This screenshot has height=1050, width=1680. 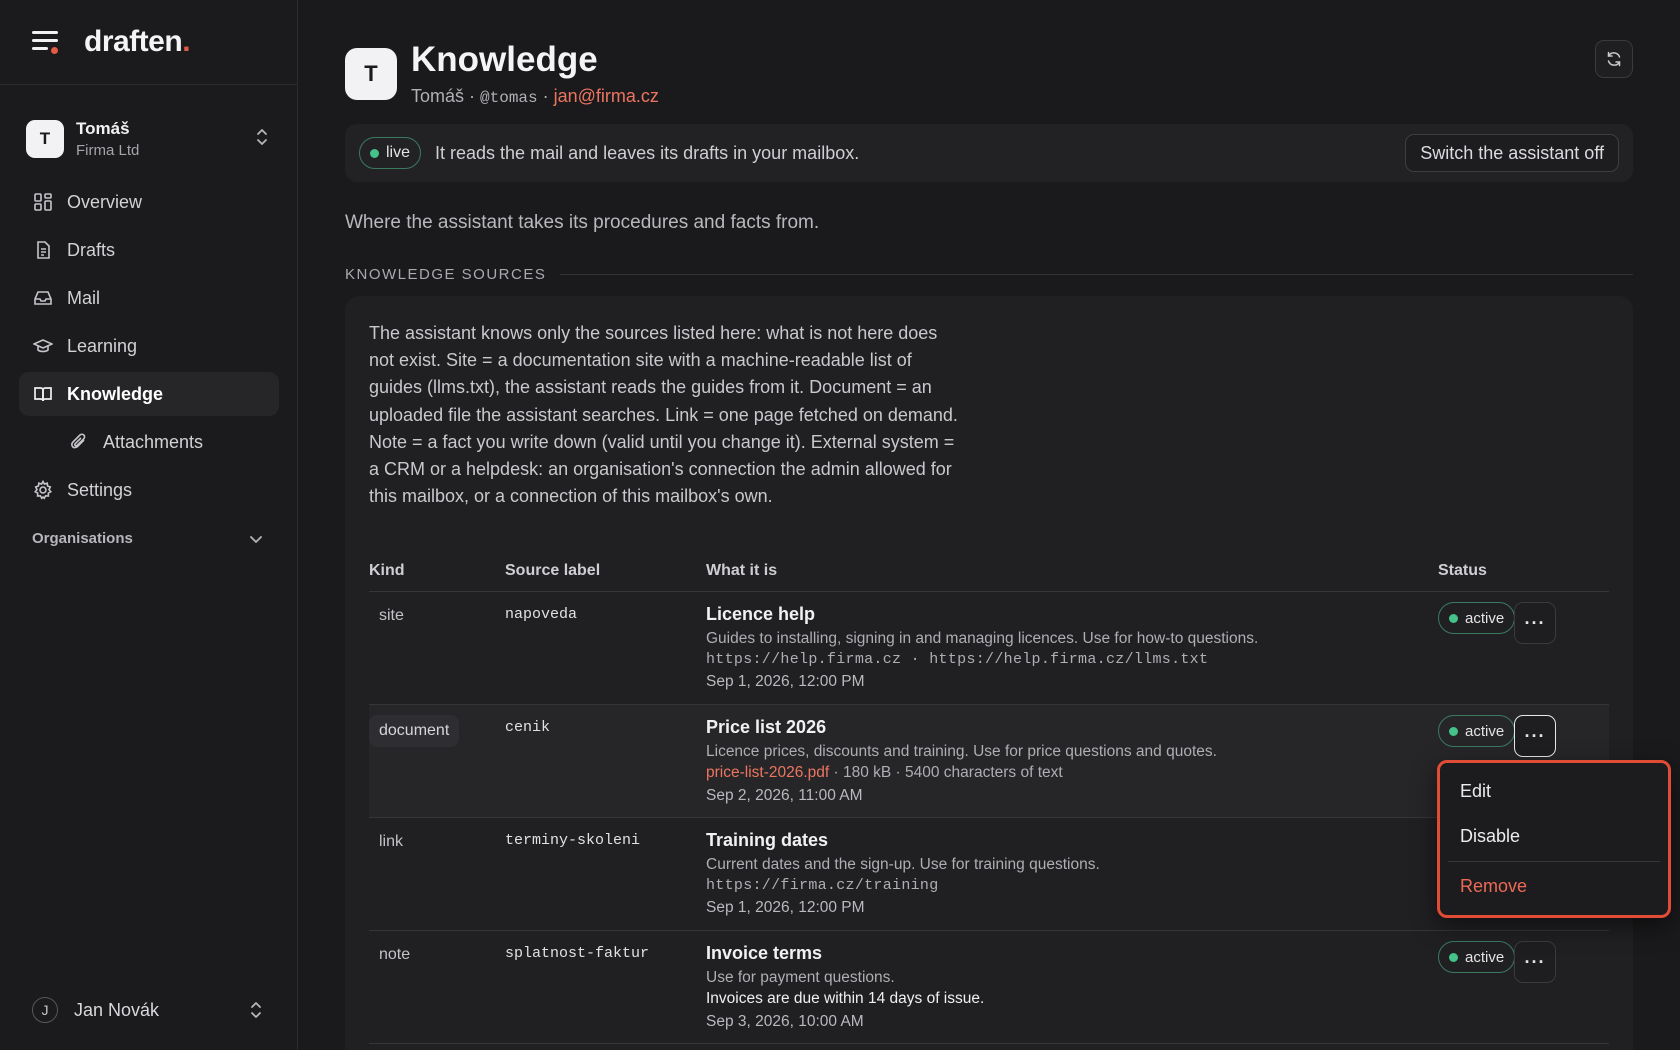 What do you see at coordinates (1554, 886) in the screenshot?
I see `menu-item-remove: Remove` at bounding box center [1554, 886].